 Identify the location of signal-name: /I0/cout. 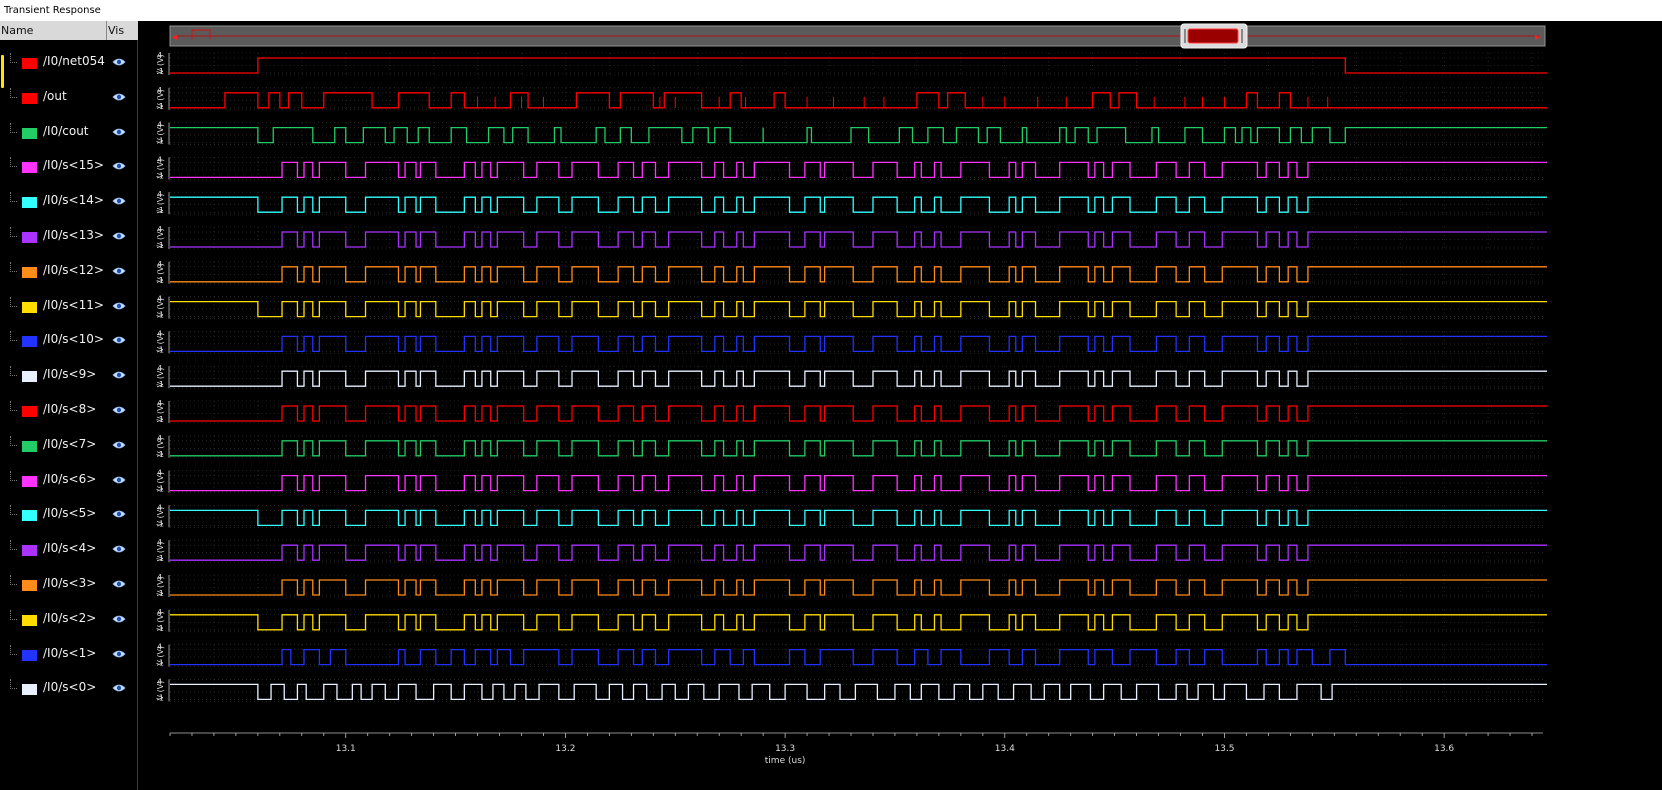
(66, 131).